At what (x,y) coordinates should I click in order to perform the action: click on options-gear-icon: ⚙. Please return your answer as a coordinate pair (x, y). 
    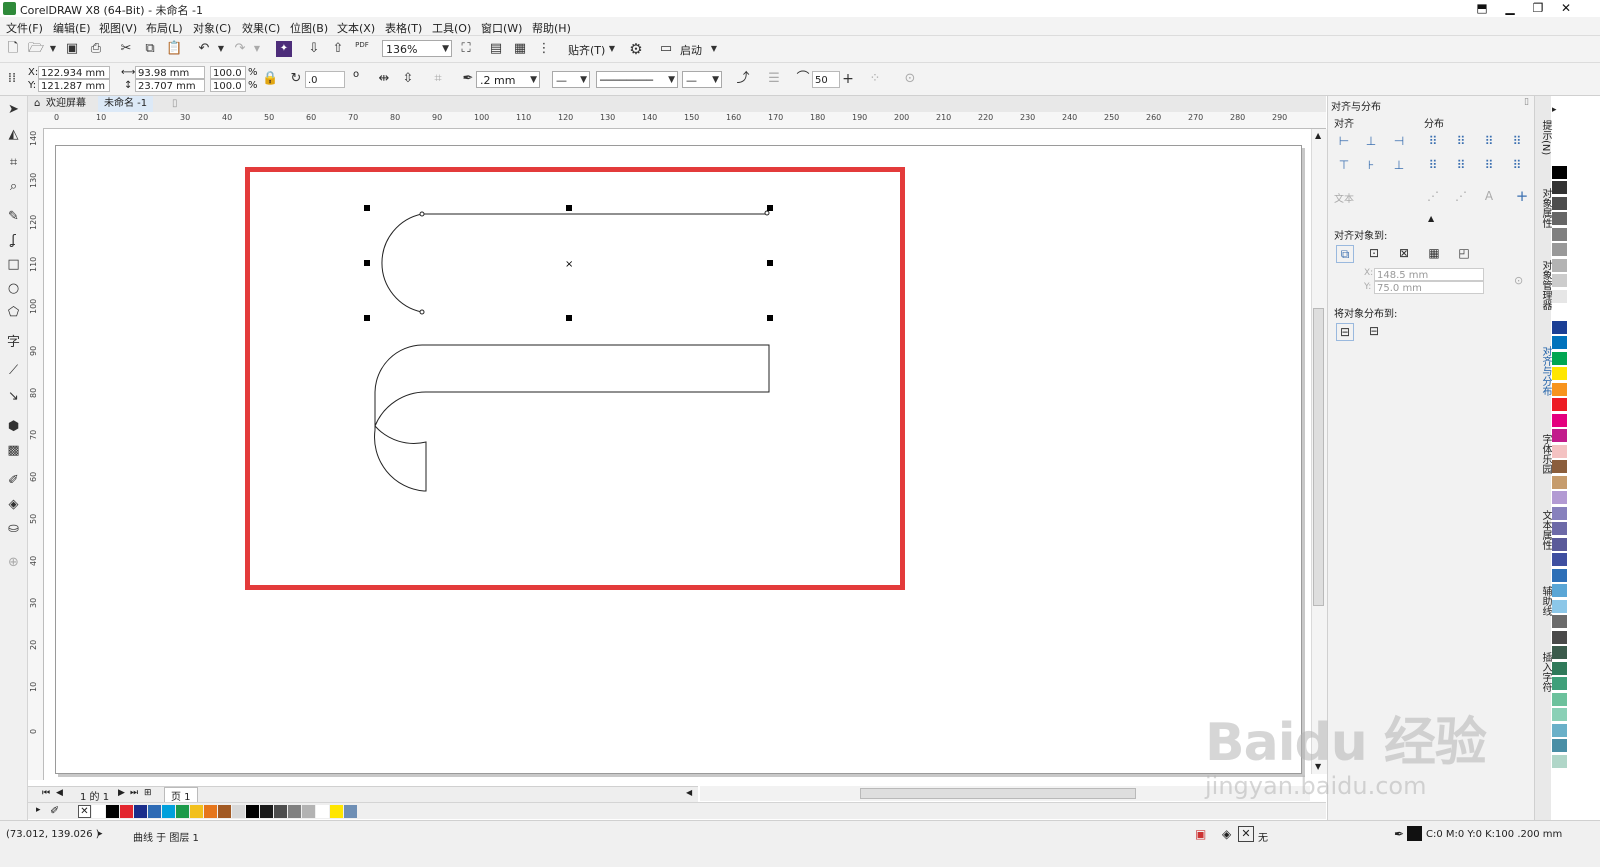
    Looking at the image, I should click on (636, 49).